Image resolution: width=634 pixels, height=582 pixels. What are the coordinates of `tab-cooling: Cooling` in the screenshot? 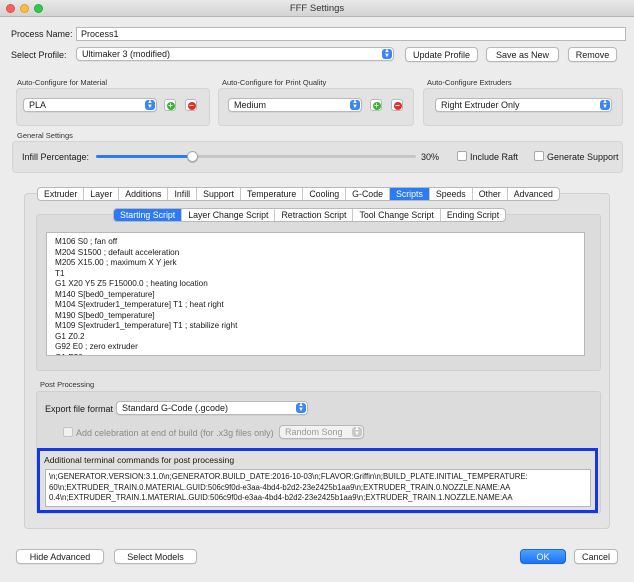 It's located at (325, 194).